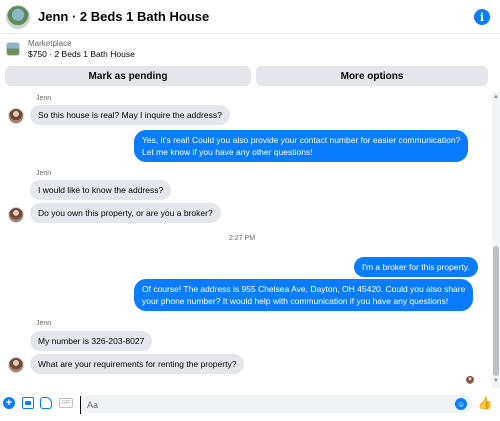 The width and height of the screenshot is (500, 421). I want to click on mark-as-pending-button: Mark as pending, so click(128, 76).